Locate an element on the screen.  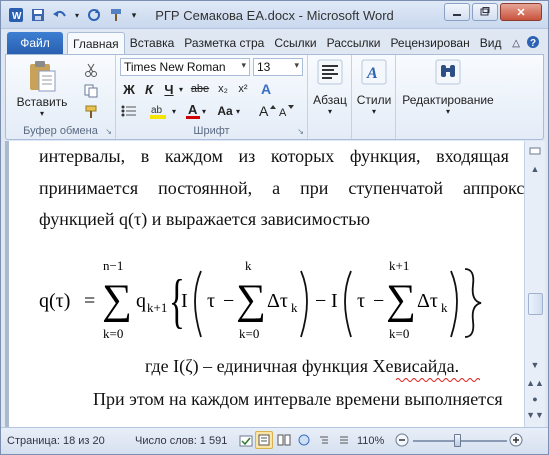
paragraph-icon is located at coordinates (330, 72).